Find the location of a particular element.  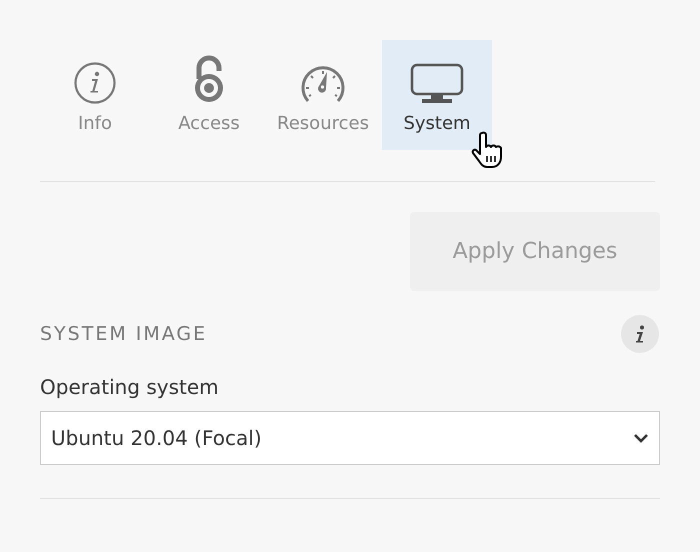

field-label: Operating system is located at coordinates (130, 387).